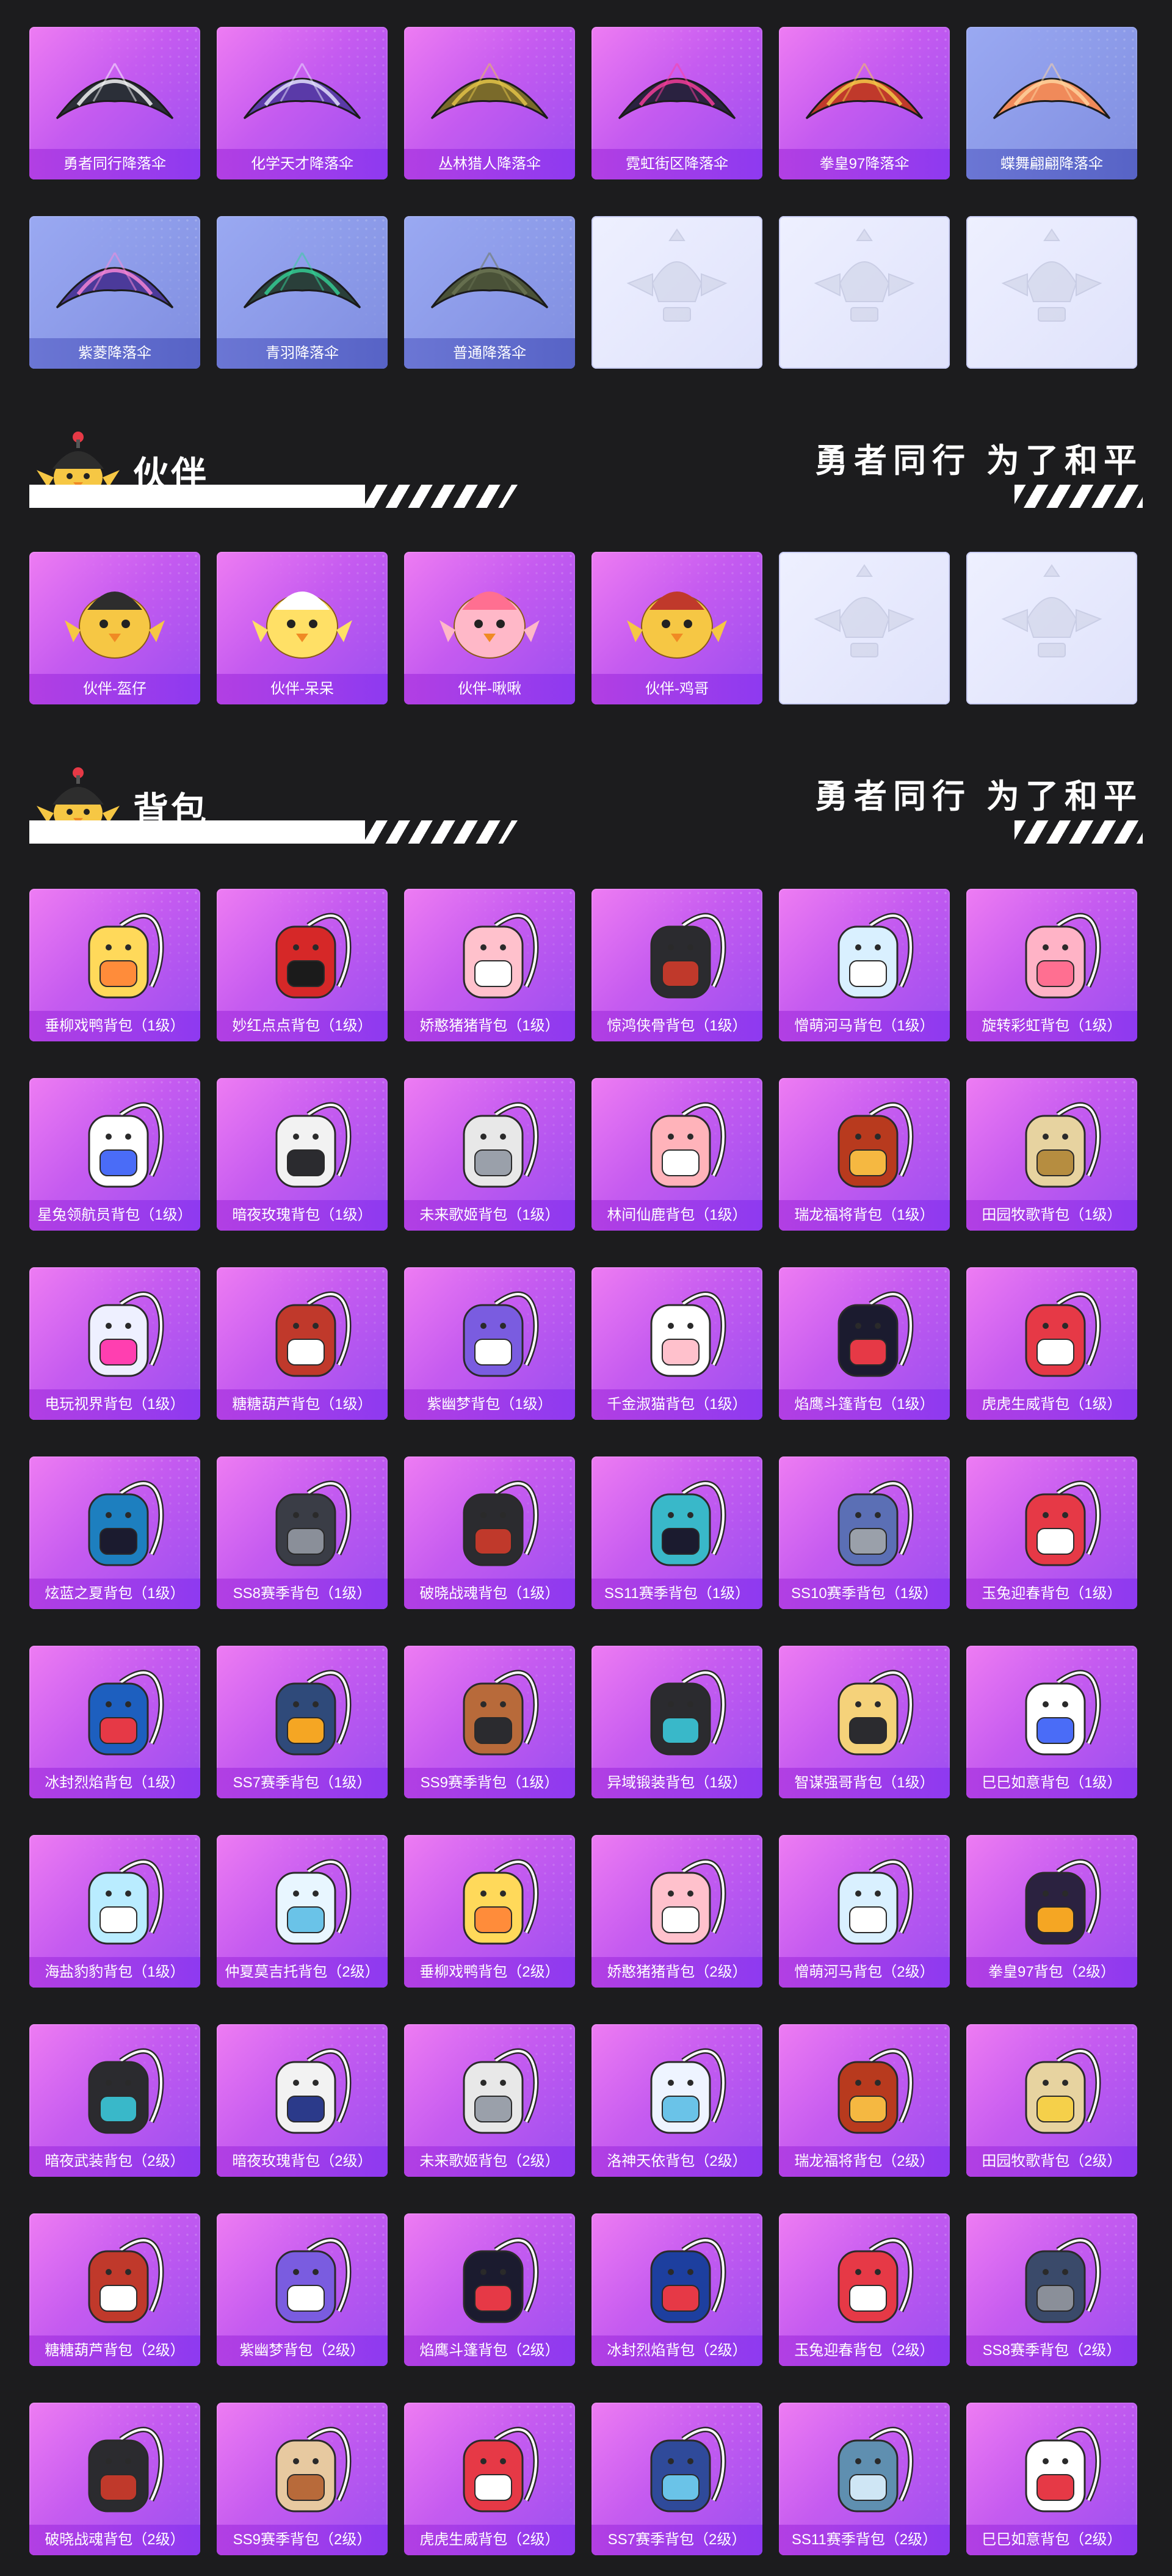 Image resolution: width=1172 pixels, height=2576 pixels. Describe the element at coordinates (676, 1594) in the screenshot. I see `item-label: SS11赛季背包（1级）` at that location.